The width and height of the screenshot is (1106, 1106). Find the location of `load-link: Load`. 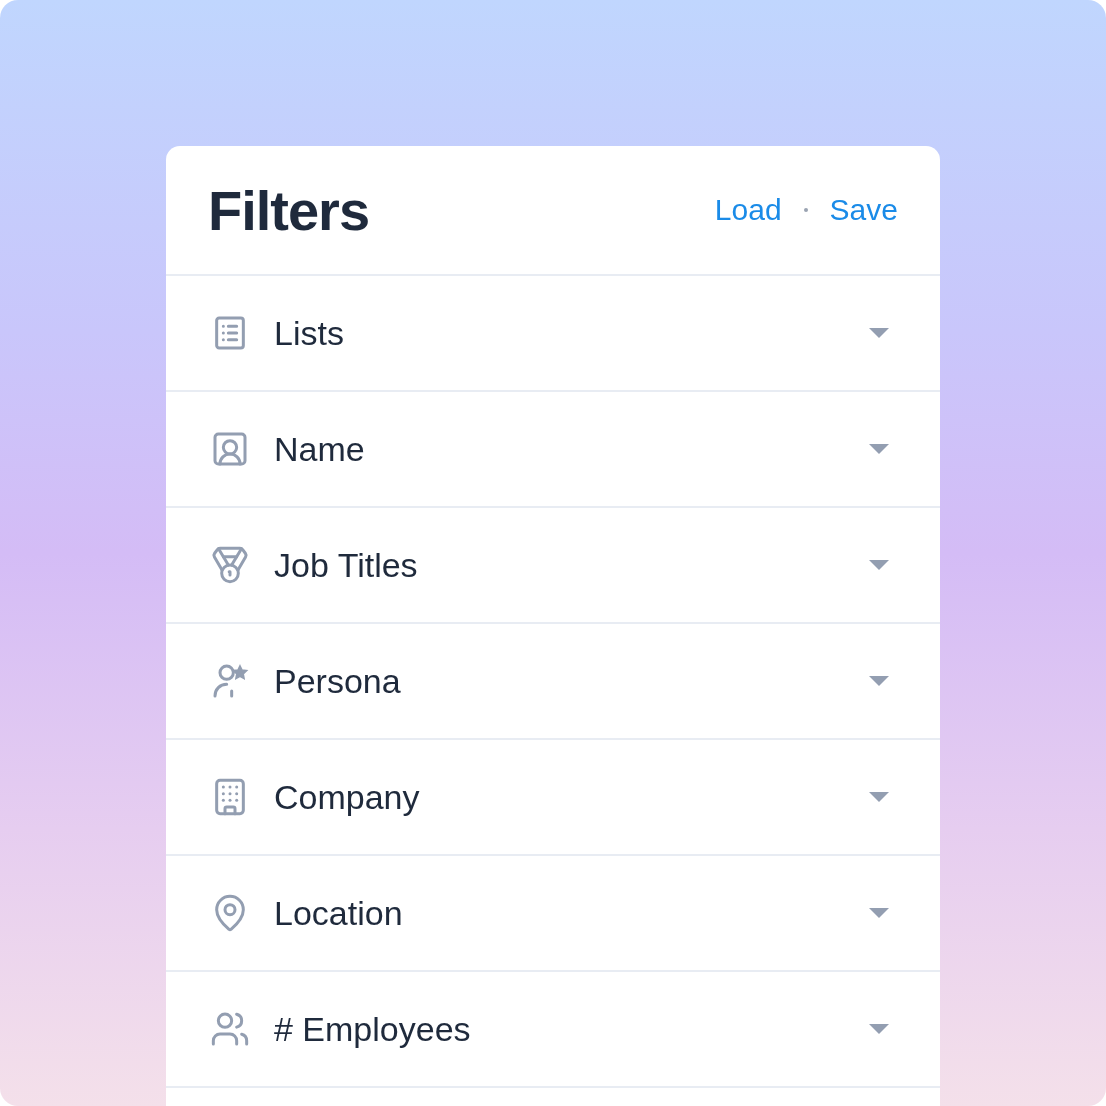

load-link: Load is located at coordinates (748, 210).